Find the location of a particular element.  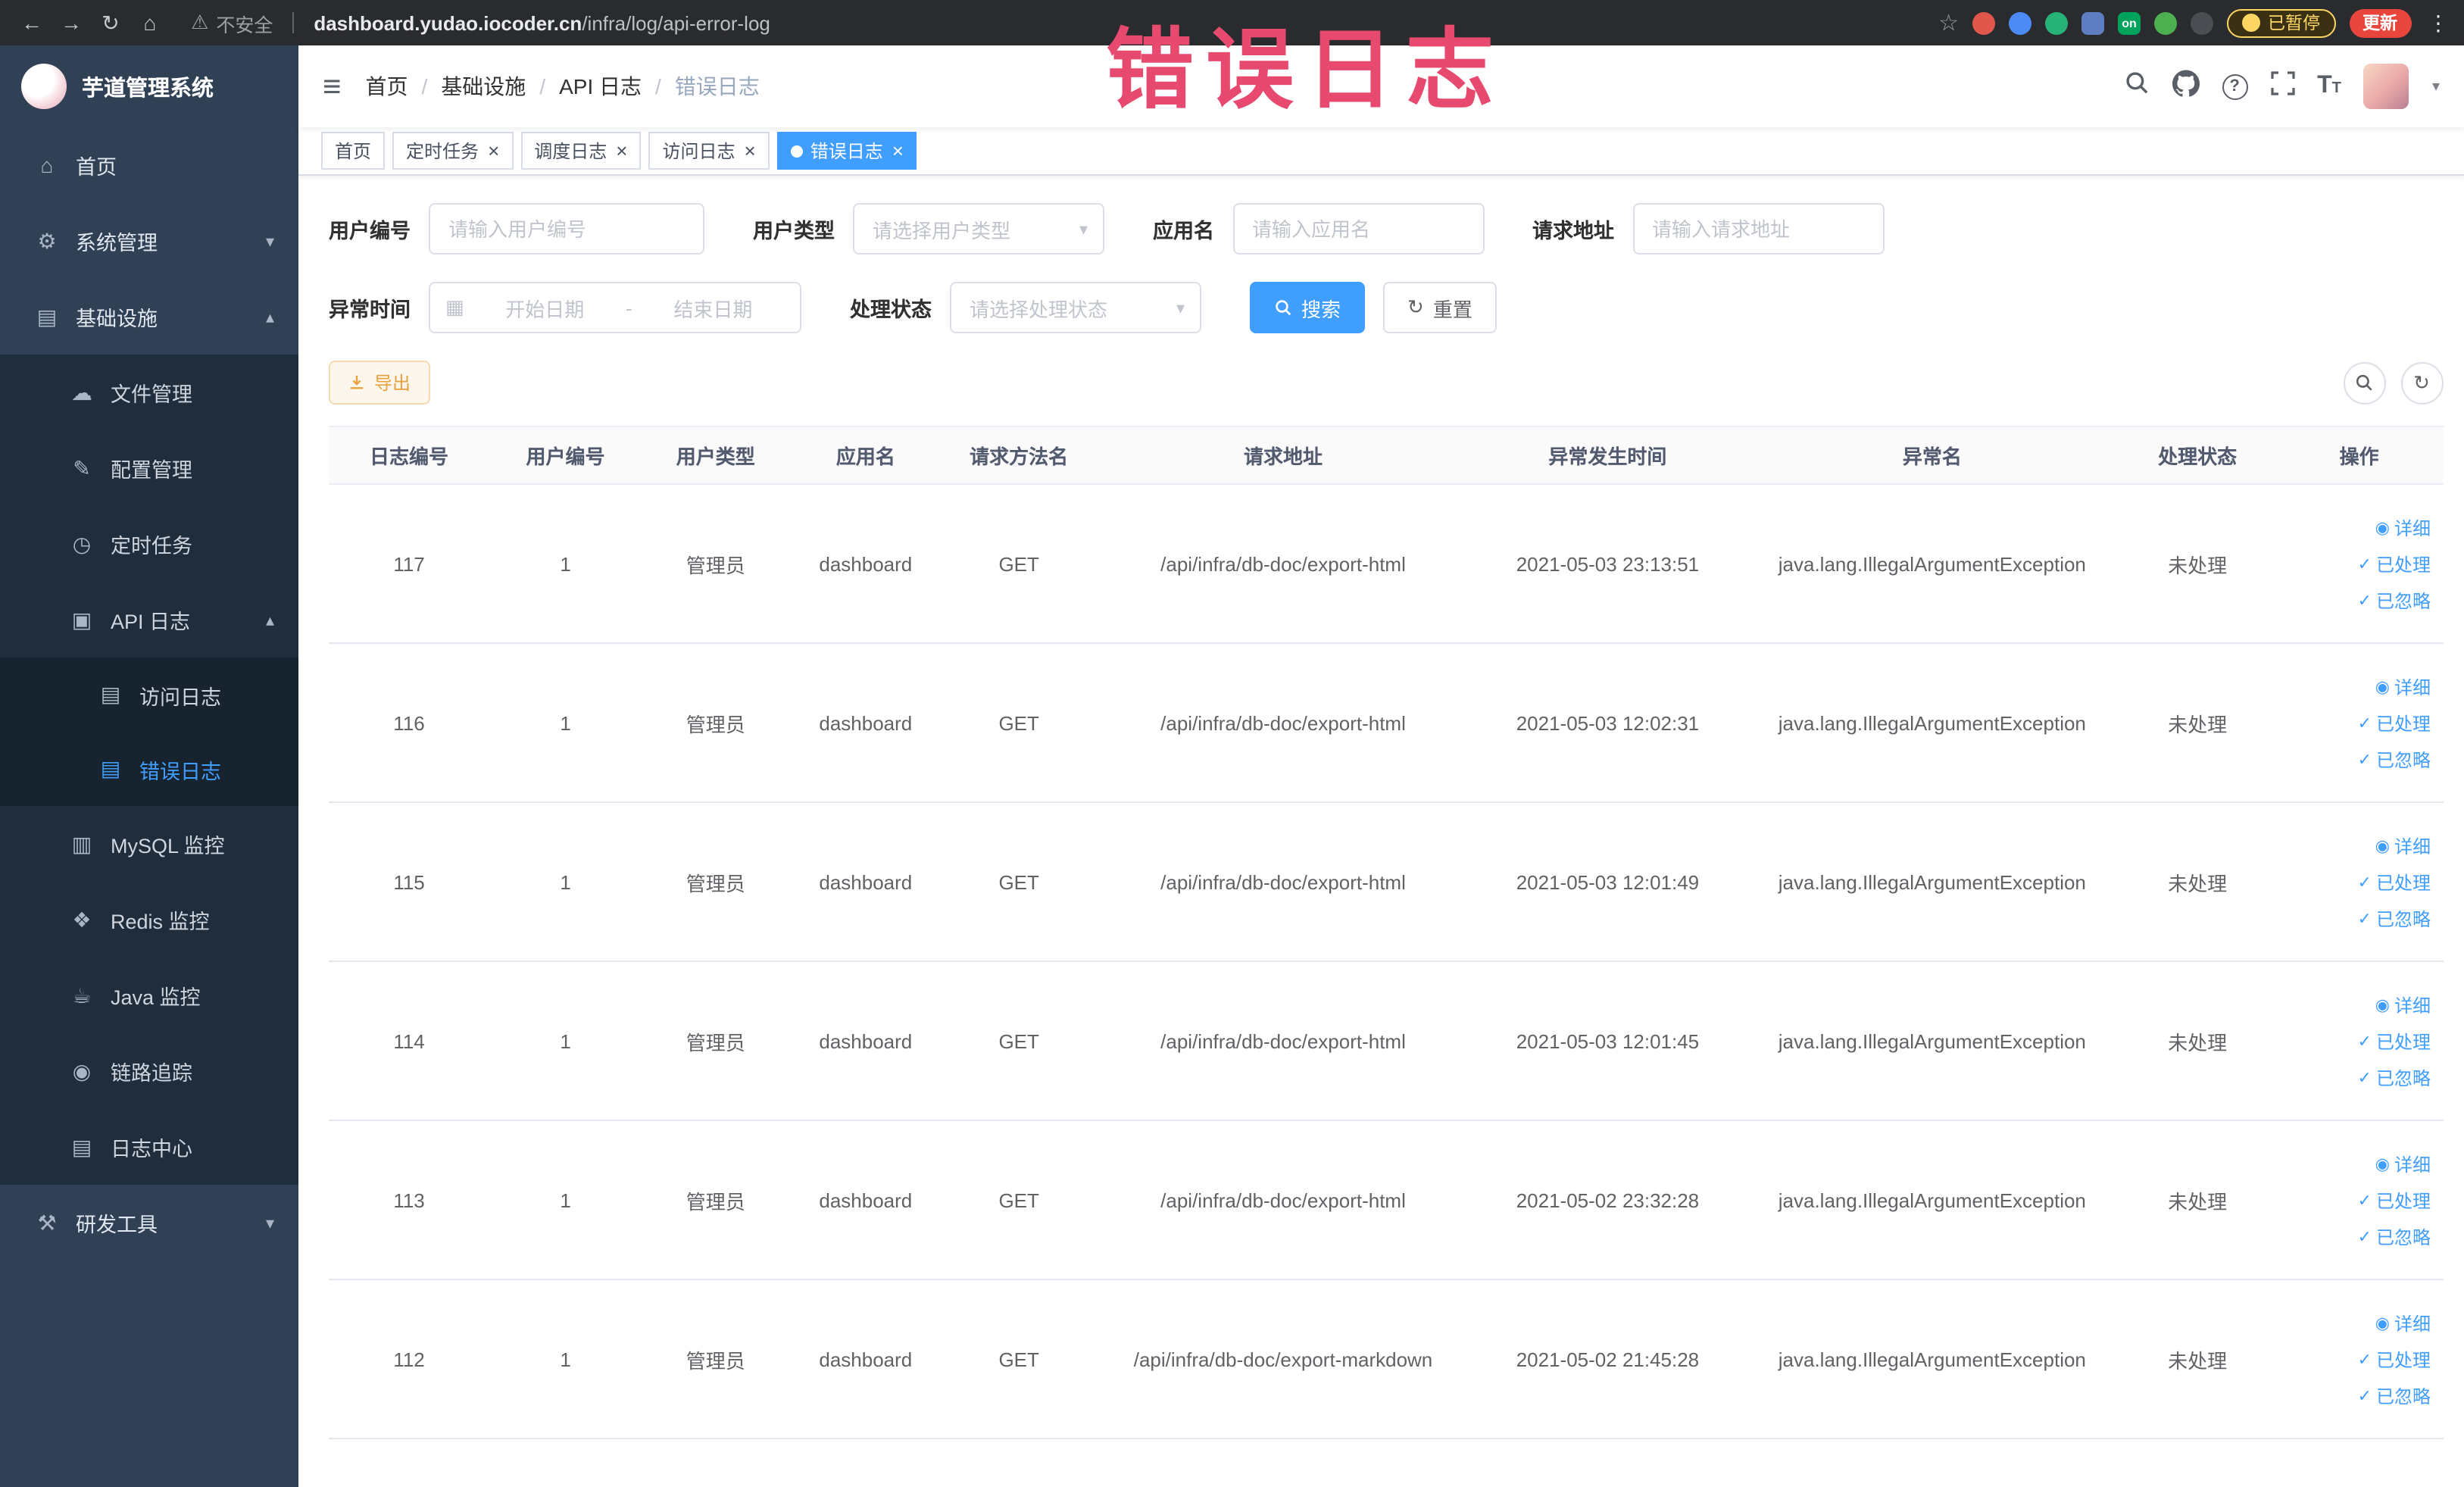

user-type-select: 请选择用户类型 ▾ is located at coordinates (978, 229).